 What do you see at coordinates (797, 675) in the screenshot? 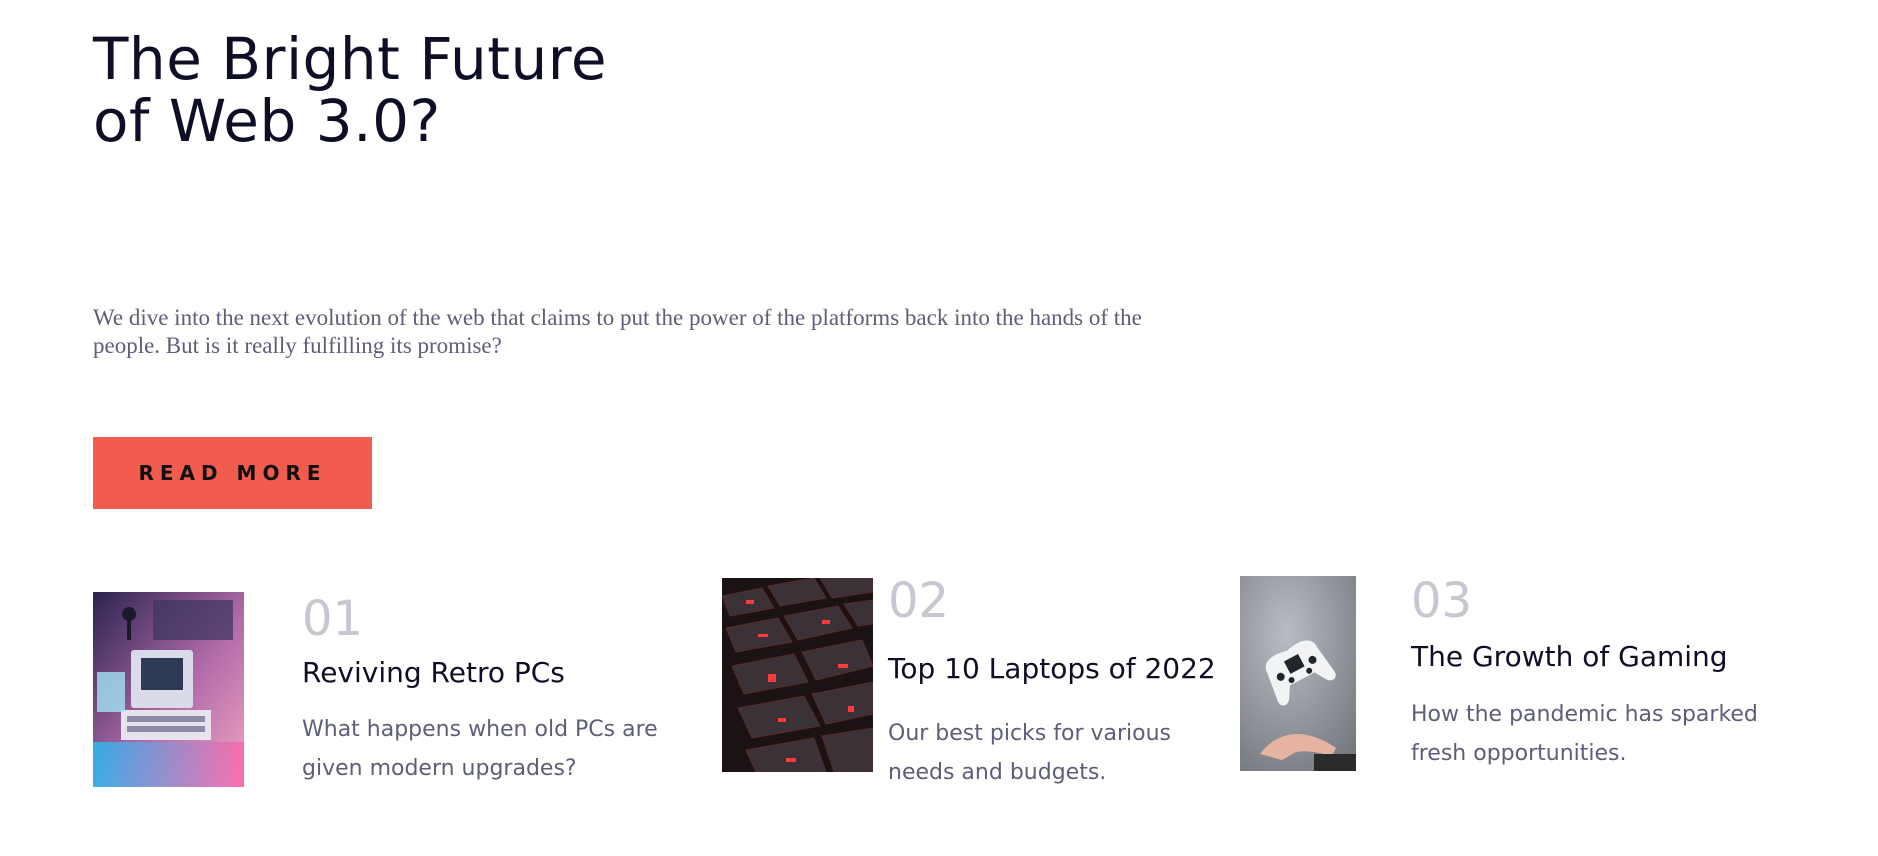
I see `laptop-keyboard-thumbnail` at bounding box center [797, 675].